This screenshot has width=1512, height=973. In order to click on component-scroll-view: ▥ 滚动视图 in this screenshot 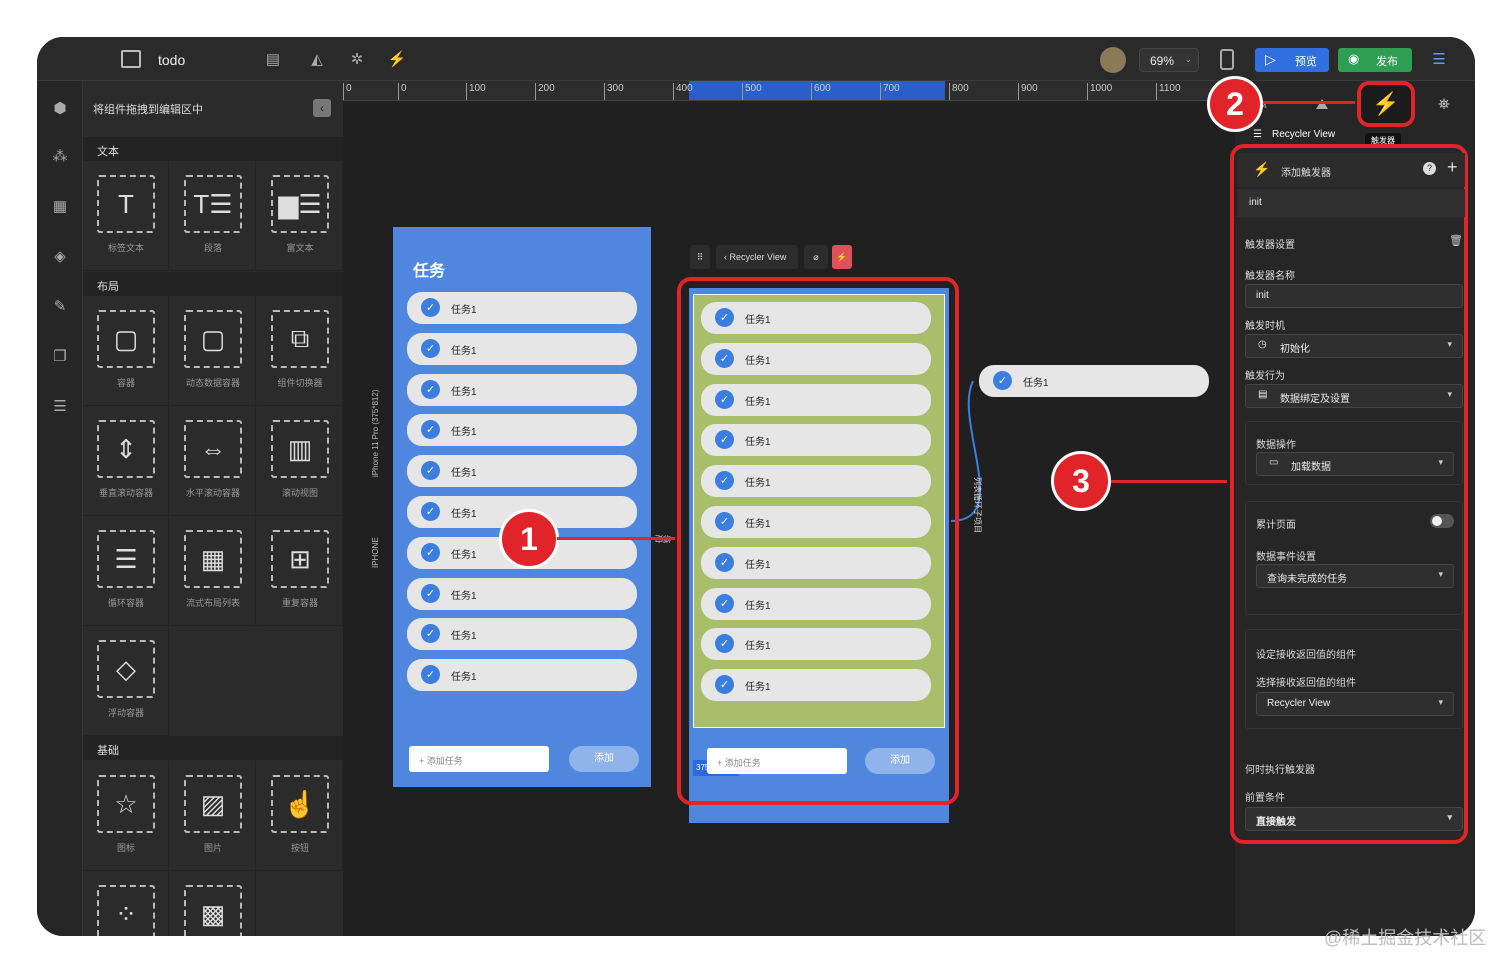, I will do `click(300, 461)`.